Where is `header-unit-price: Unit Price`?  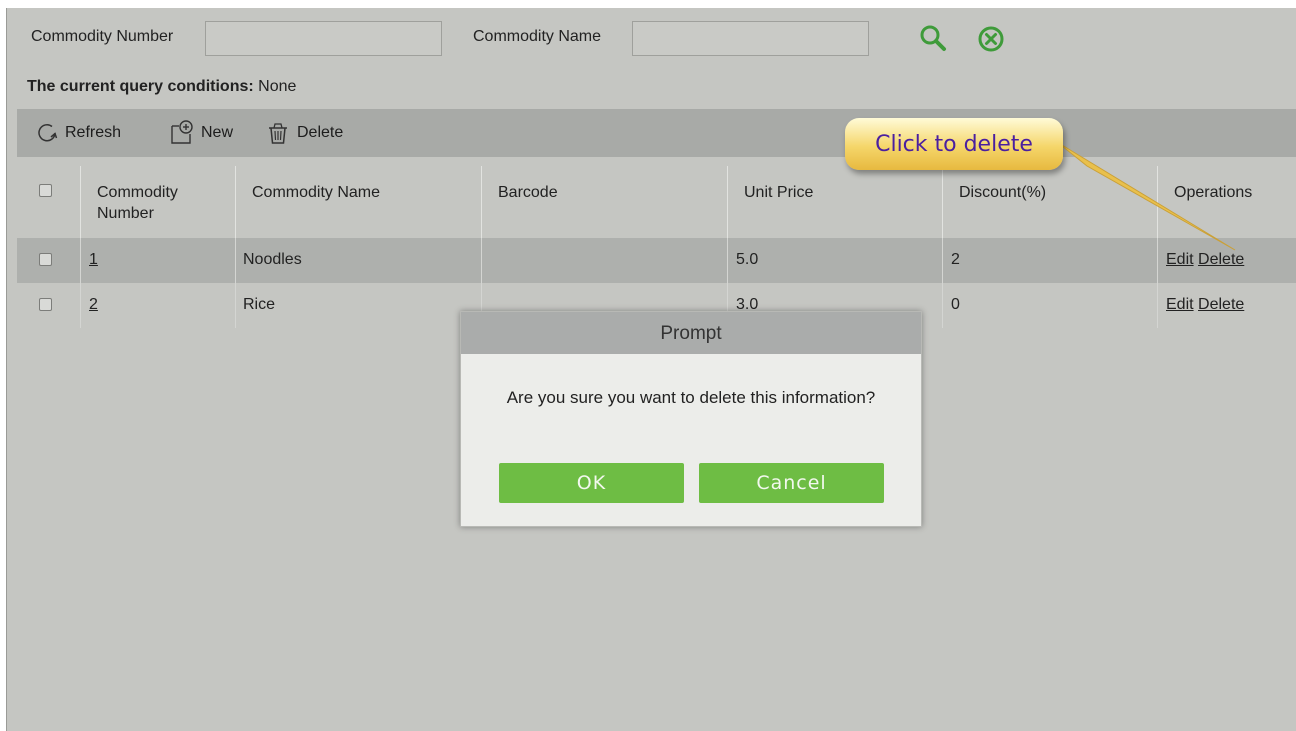 header-unit-price: Unit Price is located at coordinates (835, 202).